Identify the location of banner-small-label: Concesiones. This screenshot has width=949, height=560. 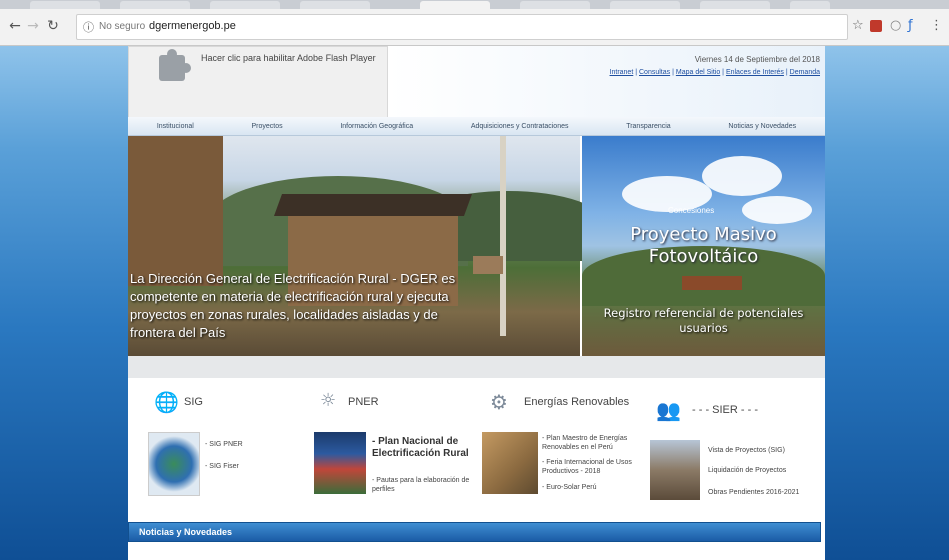
(691, 210).